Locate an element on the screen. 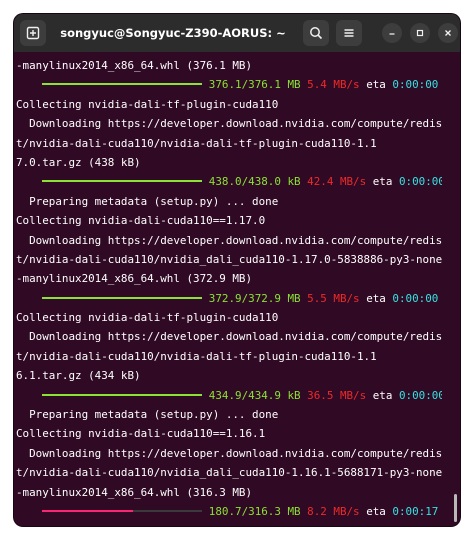 This screenshot has height=540, width=474. search-icon is located at coordinates (316, 33).